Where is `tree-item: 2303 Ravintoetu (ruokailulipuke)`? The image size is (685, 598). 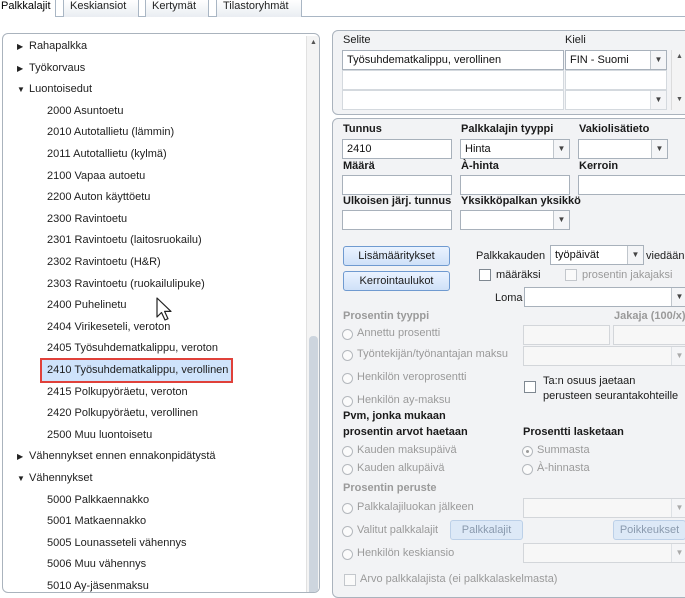
tree-item: 2303 Ravintoetu (ruokailulipuke) is located at coordinates (126, 284).